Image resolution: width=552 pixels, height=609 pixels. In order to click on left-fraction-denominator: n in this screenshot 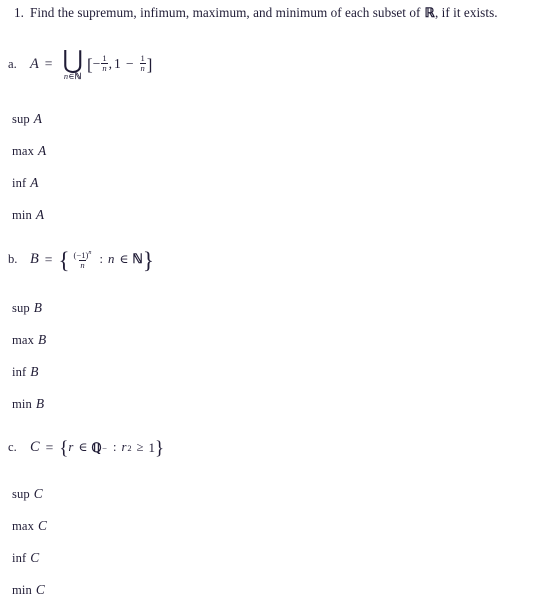, I will do `click(104, 67)`.